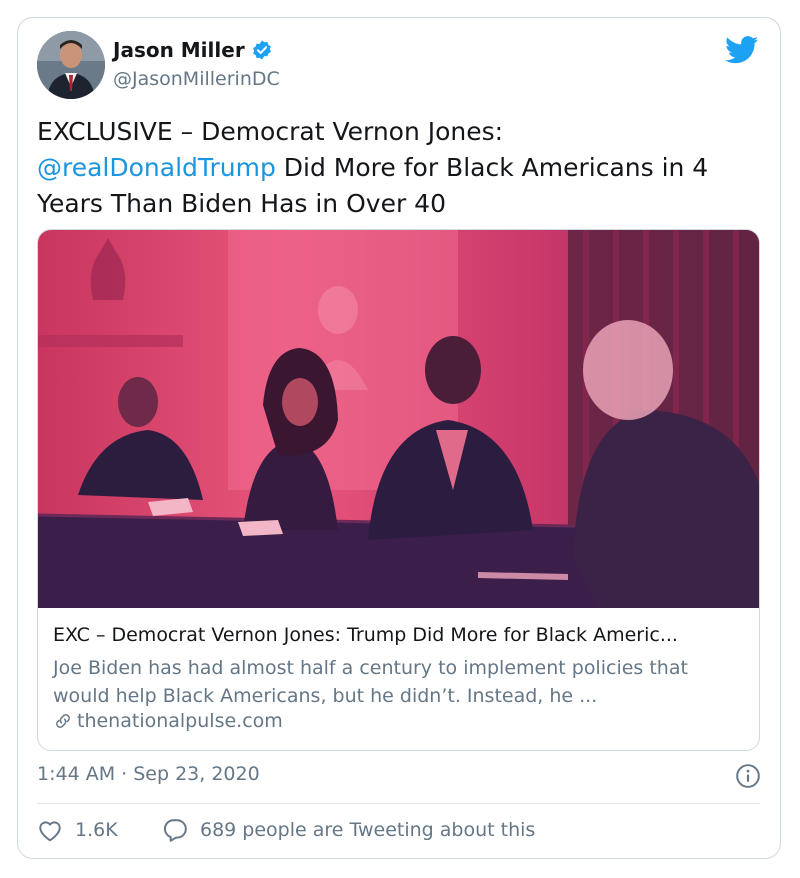 This screenshot has height=878, width=800. Describe the element at coordinates (368, 830) in the screenshot. I see `tweeting-about-text: 689 people are Tweeting about this` at that location.